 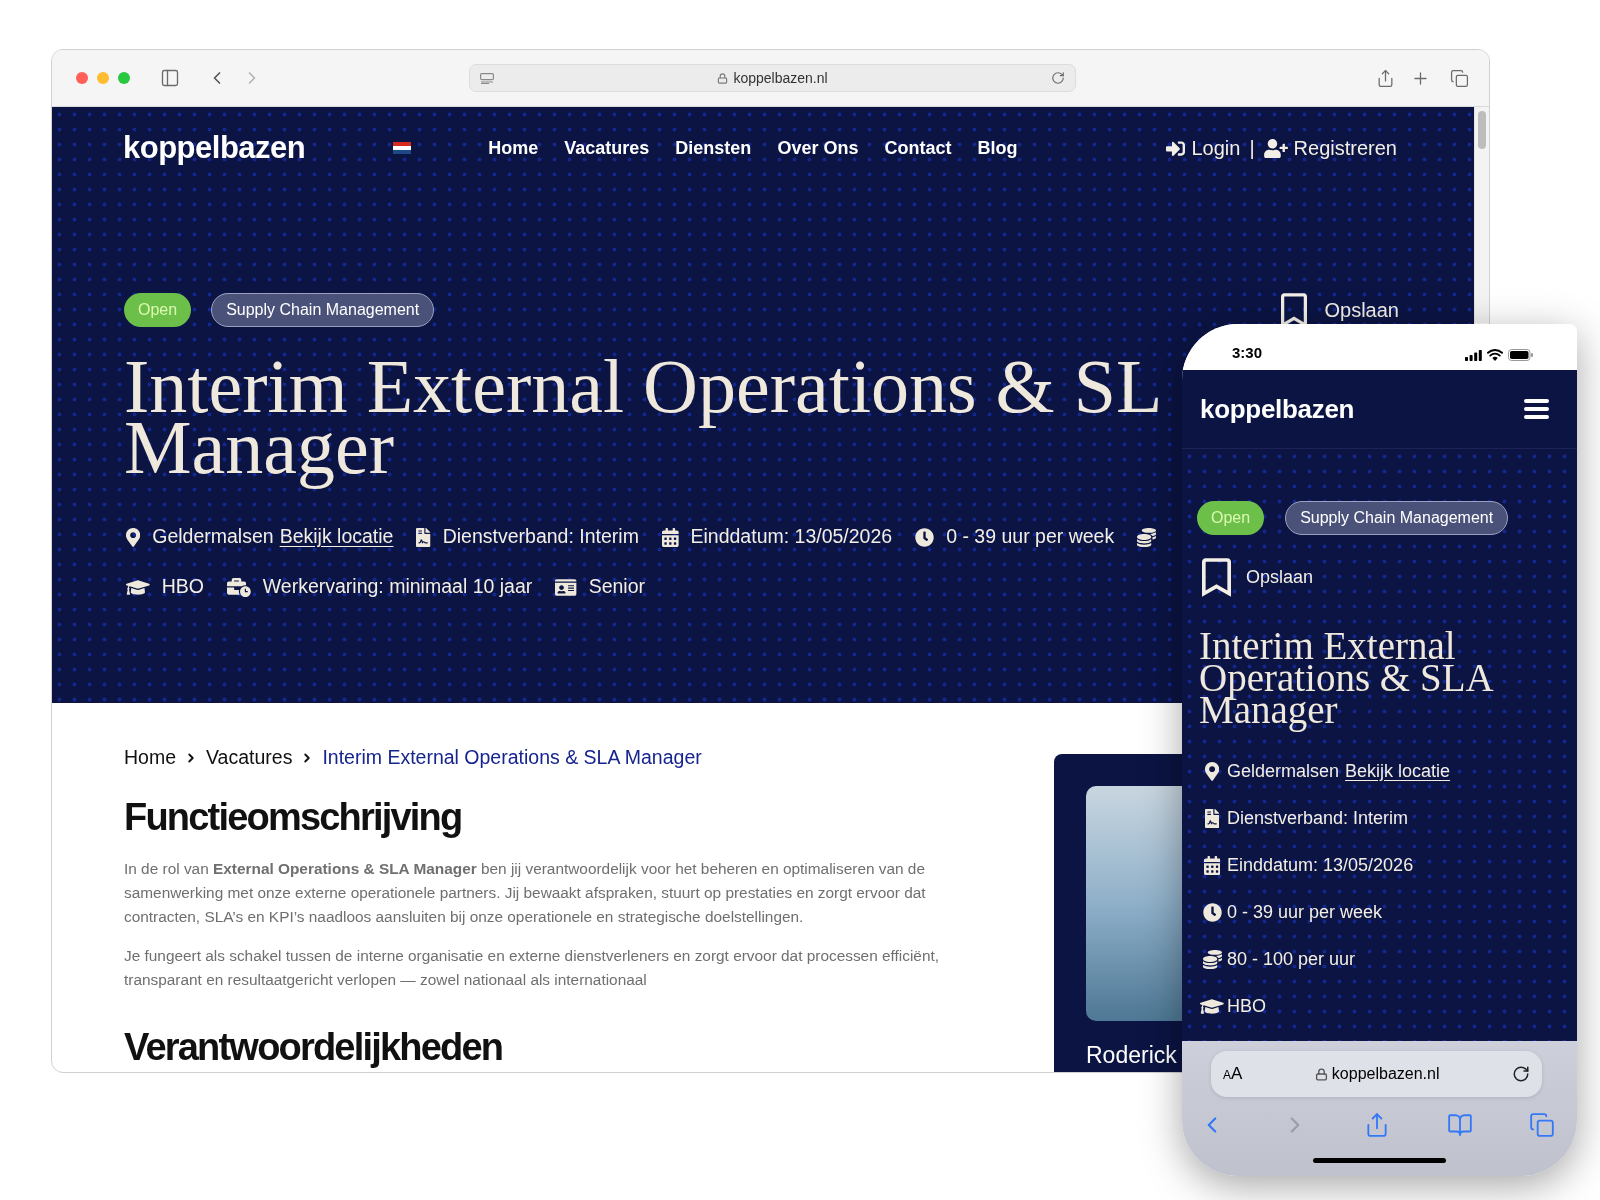 What do you see at coordinates (293, 817) in the screenshot?
I see `section-heading: Functieomschrijving` at bounding box center [293, 817].